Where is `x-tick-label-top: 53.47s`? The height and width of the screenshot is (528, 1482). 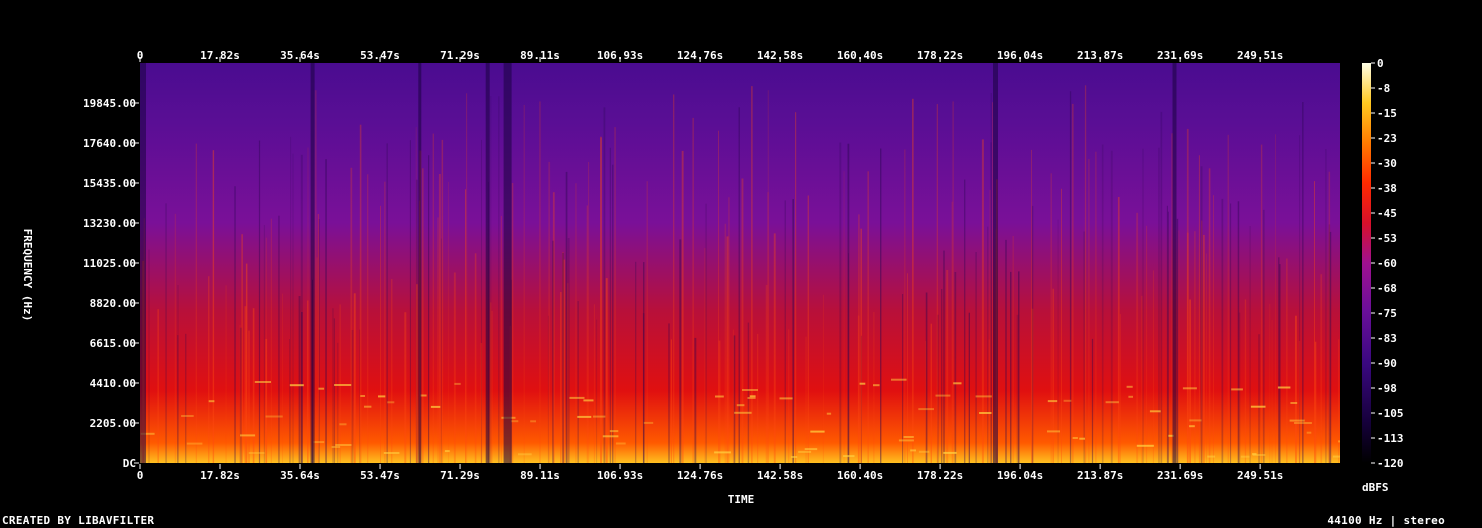 x-tick-label-top: 53.47s is located at coordinates (380, 55).